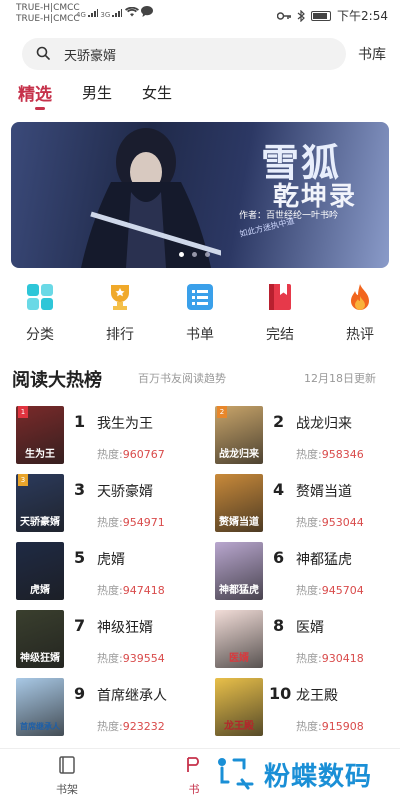 The width and height of the screenshot is (400, 800). Describe the element at coordinates (67, 789) in the screenshot. I see `nav-label: 书架` at that location.